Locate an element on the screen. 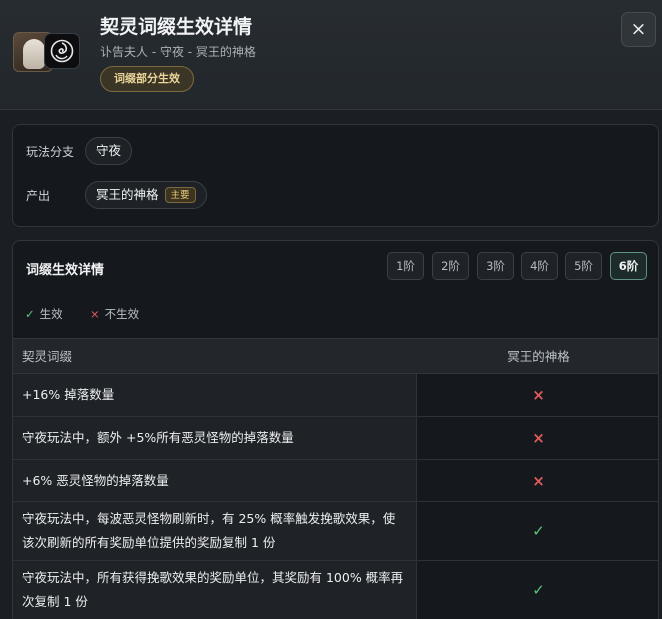  primary-tag: 主要 is located at coordinates (180, 195).